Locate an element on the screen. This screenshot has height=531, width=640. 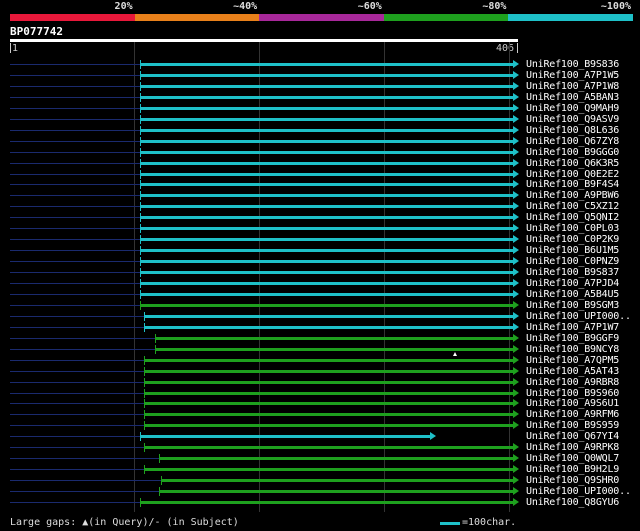
hit-row: UniRef100_A9RBR8 is located at coordinates (325, 382).